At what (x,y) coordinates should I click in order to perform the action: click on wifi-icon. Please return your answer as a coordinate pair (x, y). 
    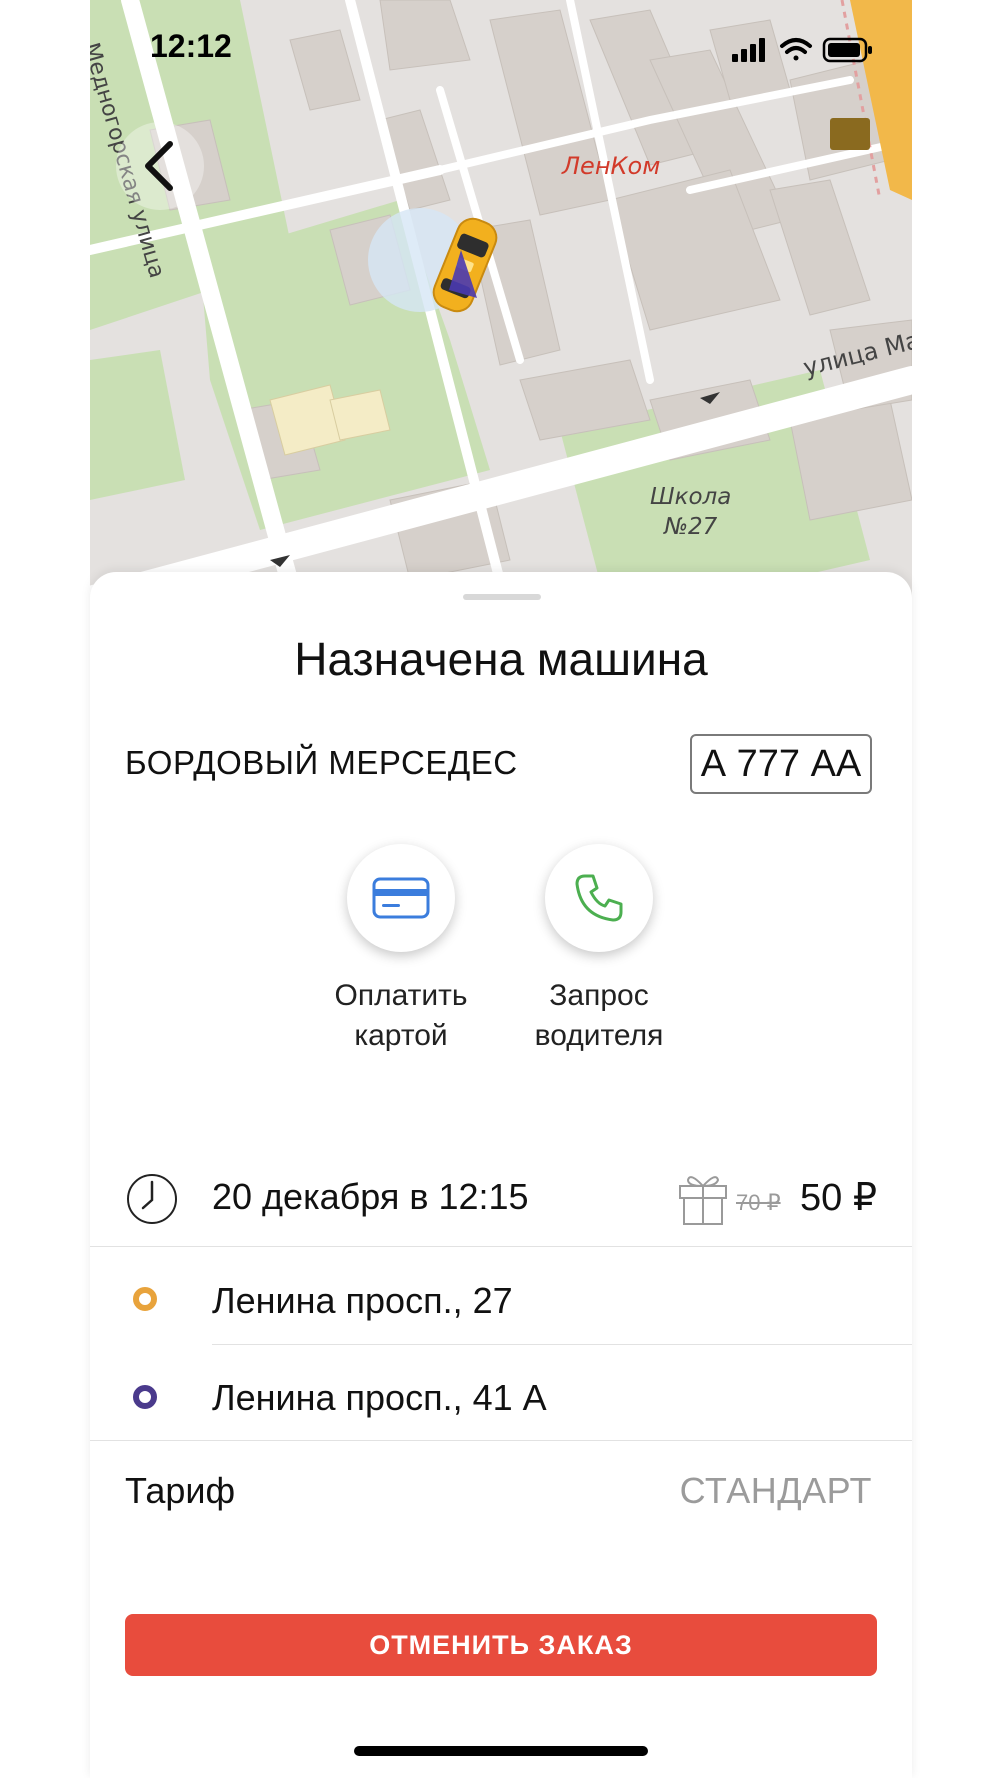
    Looking at the image, I should click on (796, 49).